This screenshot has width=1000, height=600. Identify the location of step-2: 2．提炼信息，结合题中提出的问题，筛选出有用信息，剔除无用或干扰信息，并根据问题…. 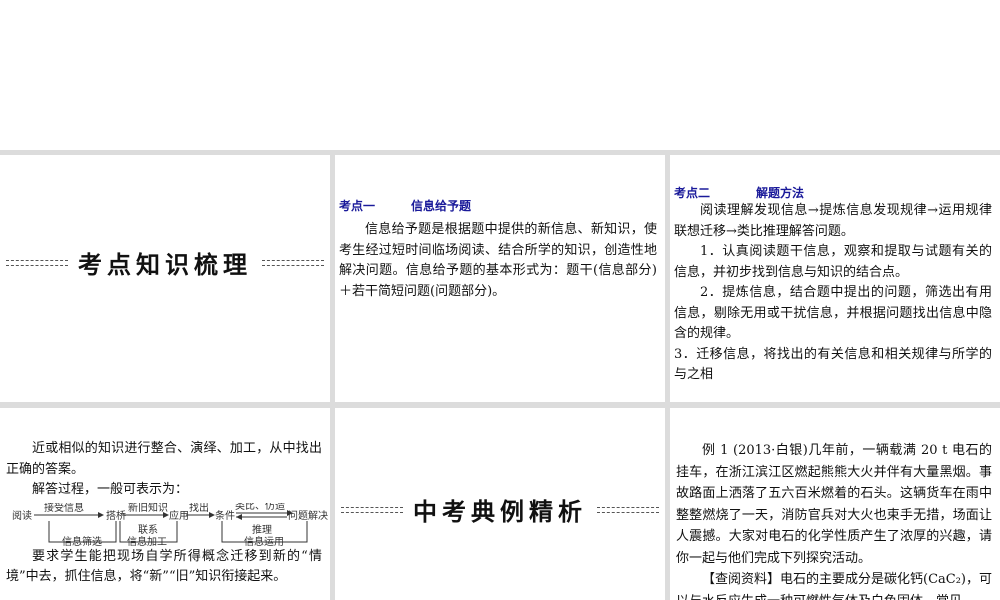
(833, 313).